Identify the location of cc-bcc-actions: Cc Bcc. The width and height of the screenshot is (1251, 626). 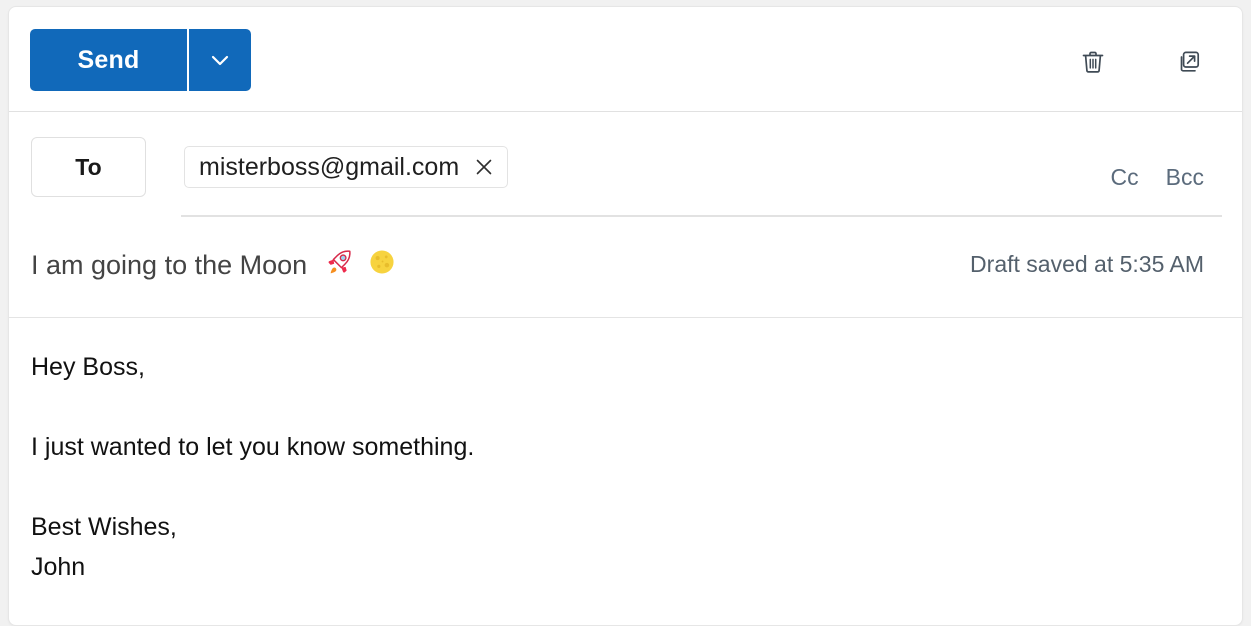
(1157, 177).